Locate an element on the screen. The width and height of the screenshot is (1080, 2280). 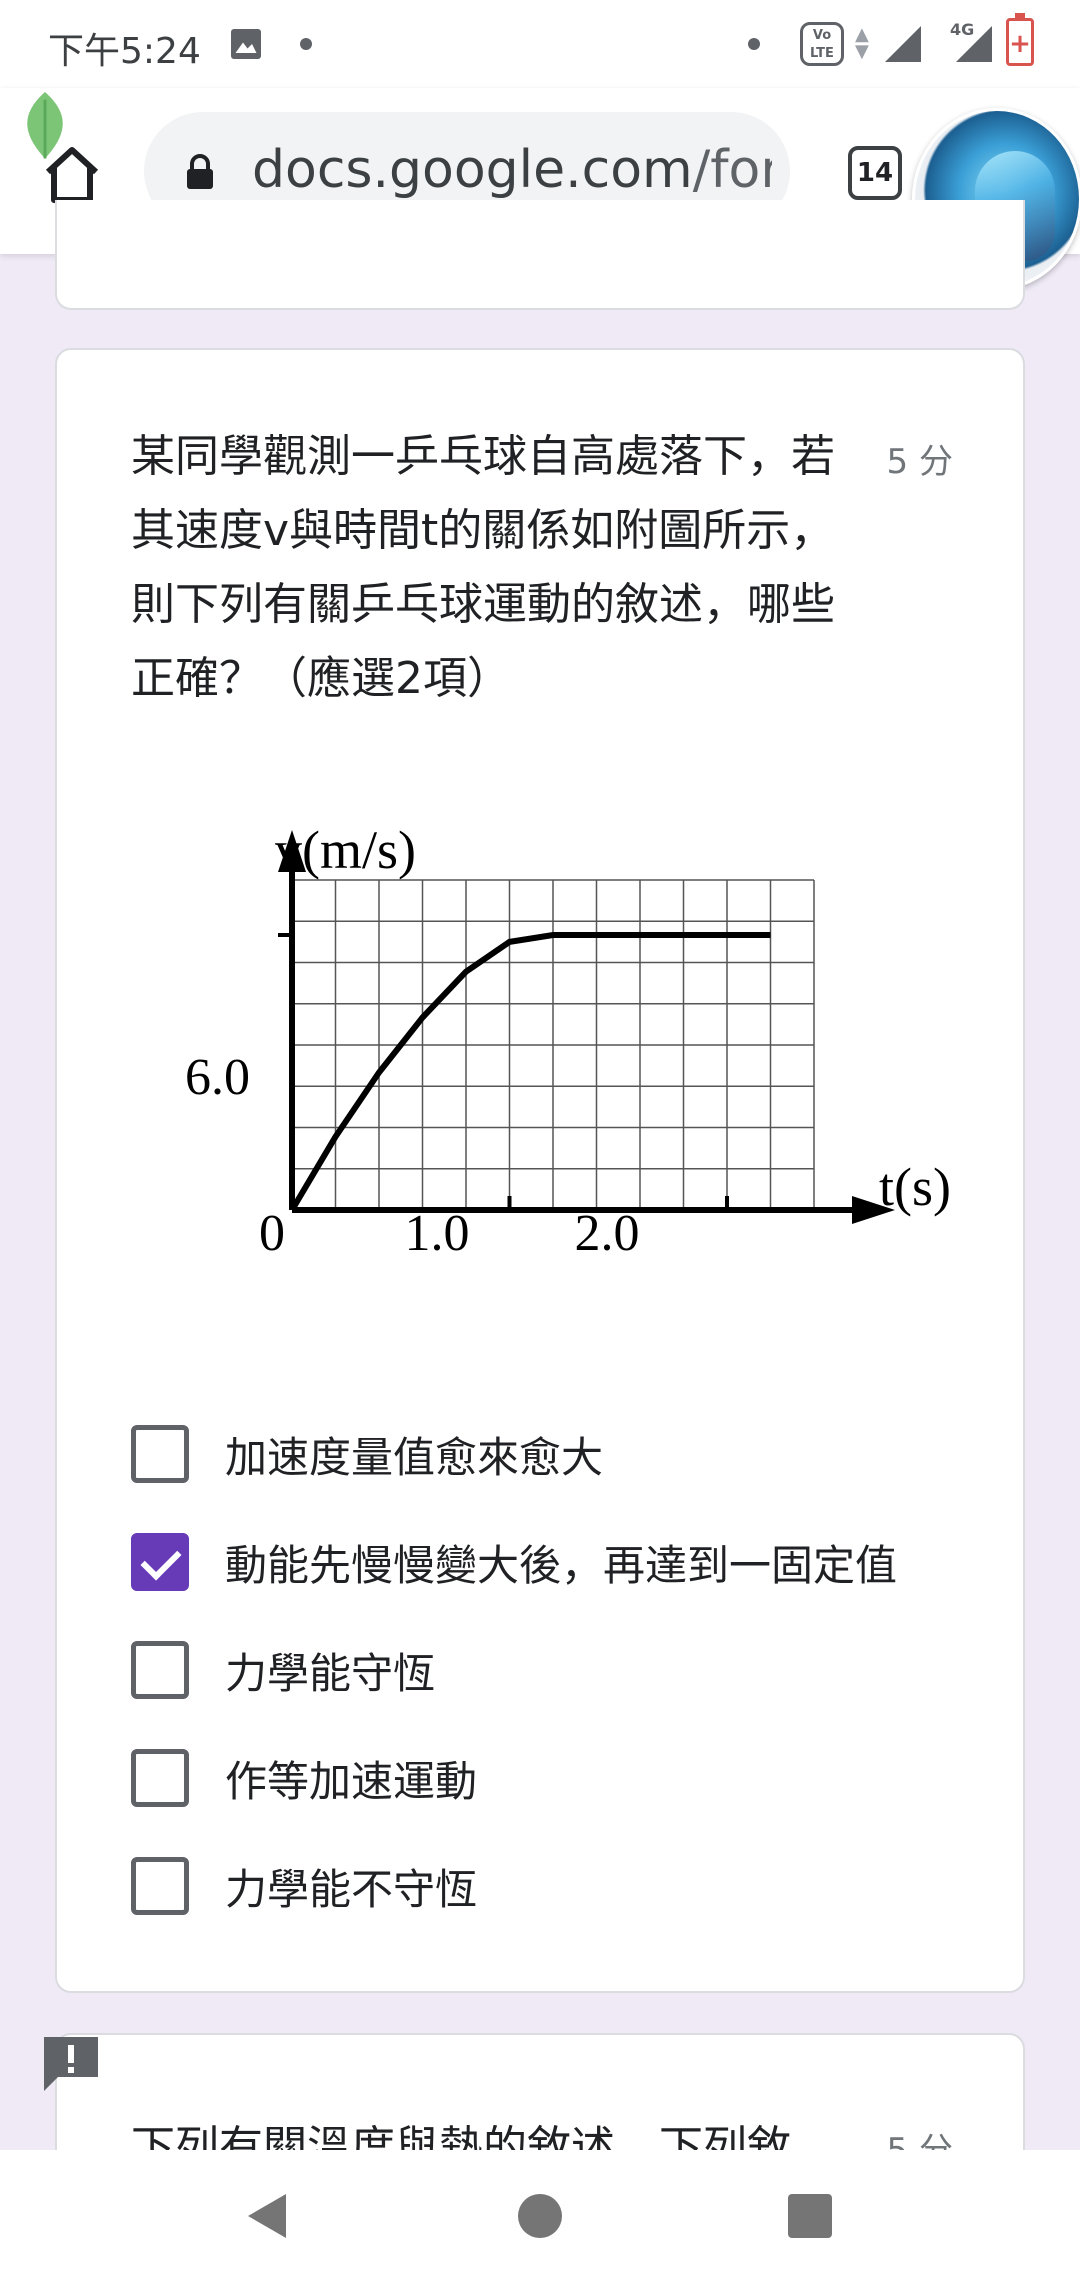
status-time: 下午5:24 is located at coordinates (124, 51).